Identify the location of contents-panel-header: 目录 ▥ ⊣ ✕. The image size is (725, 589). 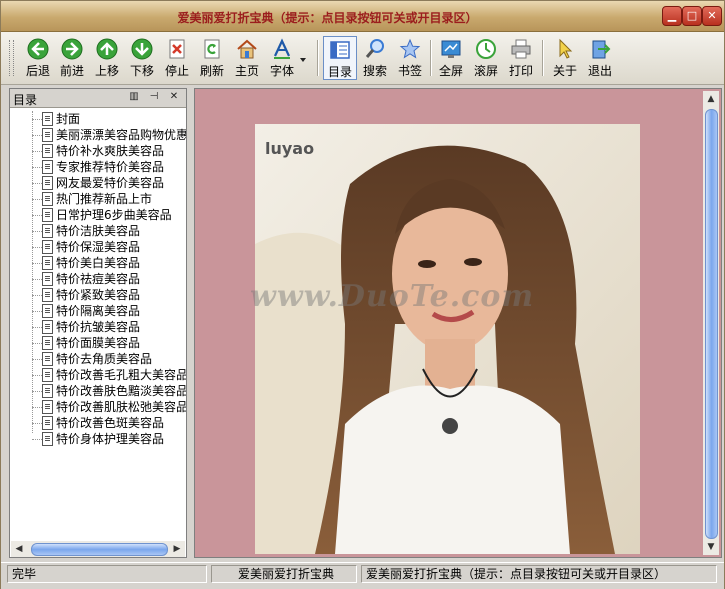
(98, 98).